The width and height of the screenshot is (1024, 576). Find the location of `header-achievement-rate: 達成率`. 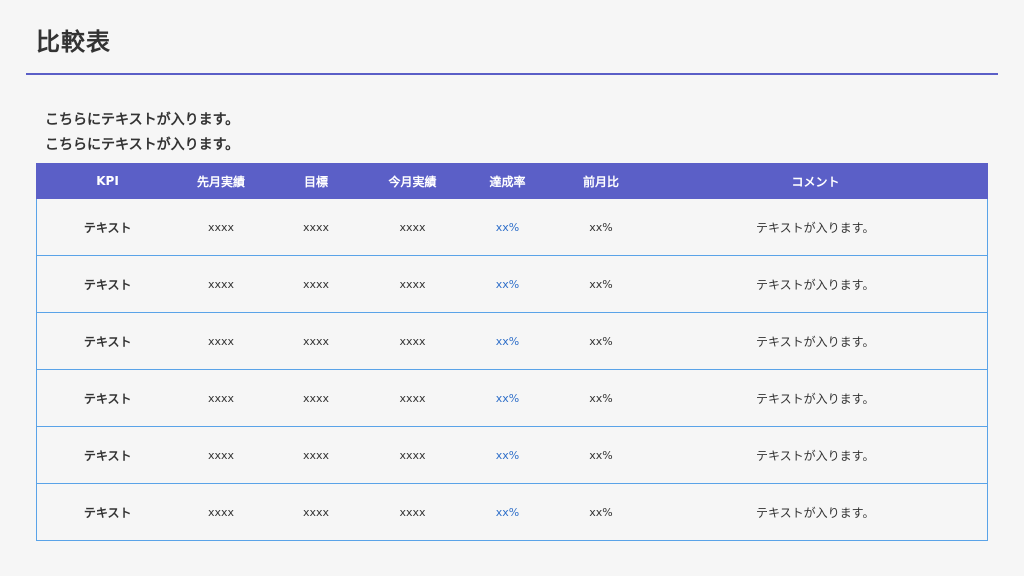

header-achievement-rate: 達成率 is located at coordinates (507, 181).